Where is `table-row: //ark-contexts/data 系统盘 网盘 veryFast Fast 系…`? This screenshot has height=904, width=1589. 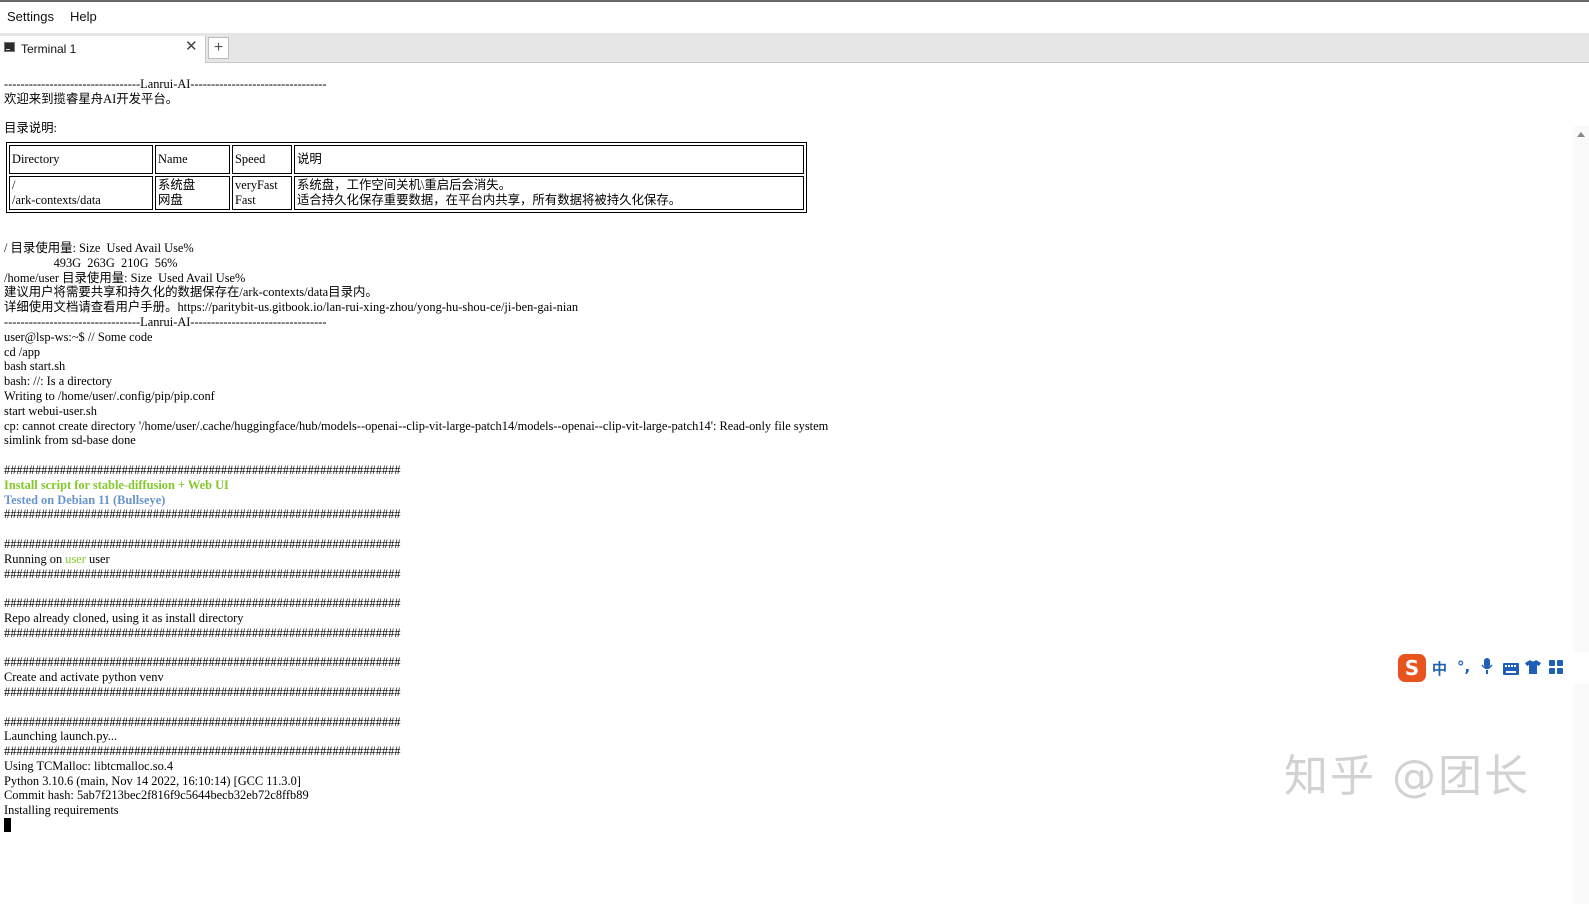 table-row: //ark-contexts/data 系统盘 网盘 veryFast Fast 系… is located at coordinates (406, 193).